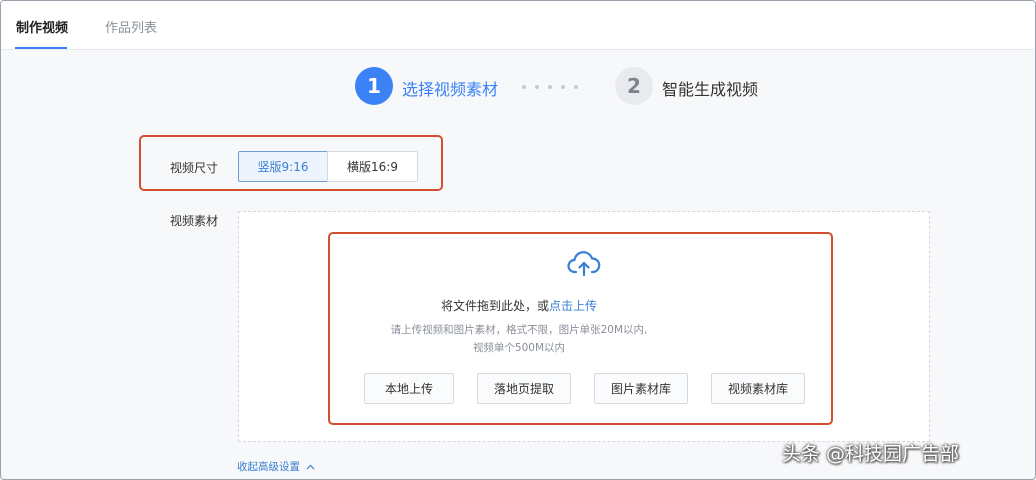 The image size is (1036, 480). What do you see at coordinates (291, 163) in the screenshot?
I see `size-highlight-box` at bounding box center [291, 163].